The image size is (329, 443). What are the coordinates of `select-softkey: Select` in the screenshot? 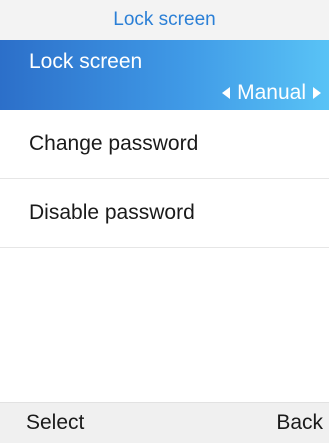 It's located at (55, 423).